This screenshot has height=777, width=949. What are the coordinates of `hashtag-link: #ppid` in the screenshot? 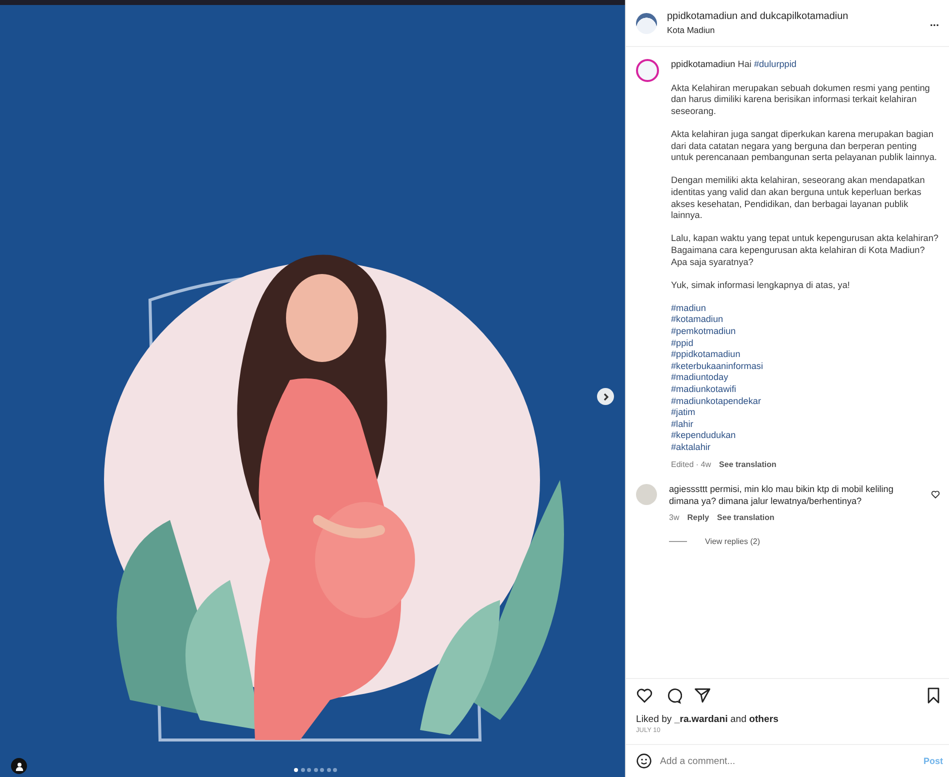 It's located at (682, 344).